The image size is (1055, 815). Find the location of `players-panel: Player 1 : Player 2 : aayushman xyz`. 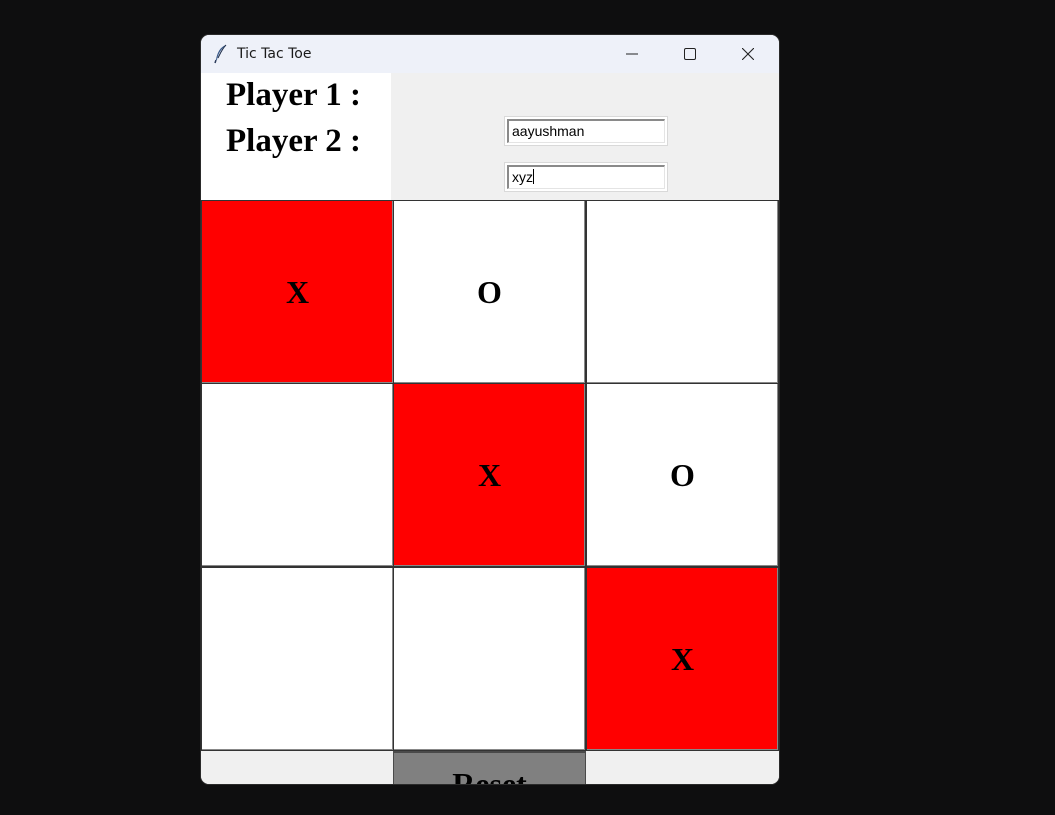

players-panel: Player 1 : Player 2 : aayushman xyz is located at coordinates (490, 136).